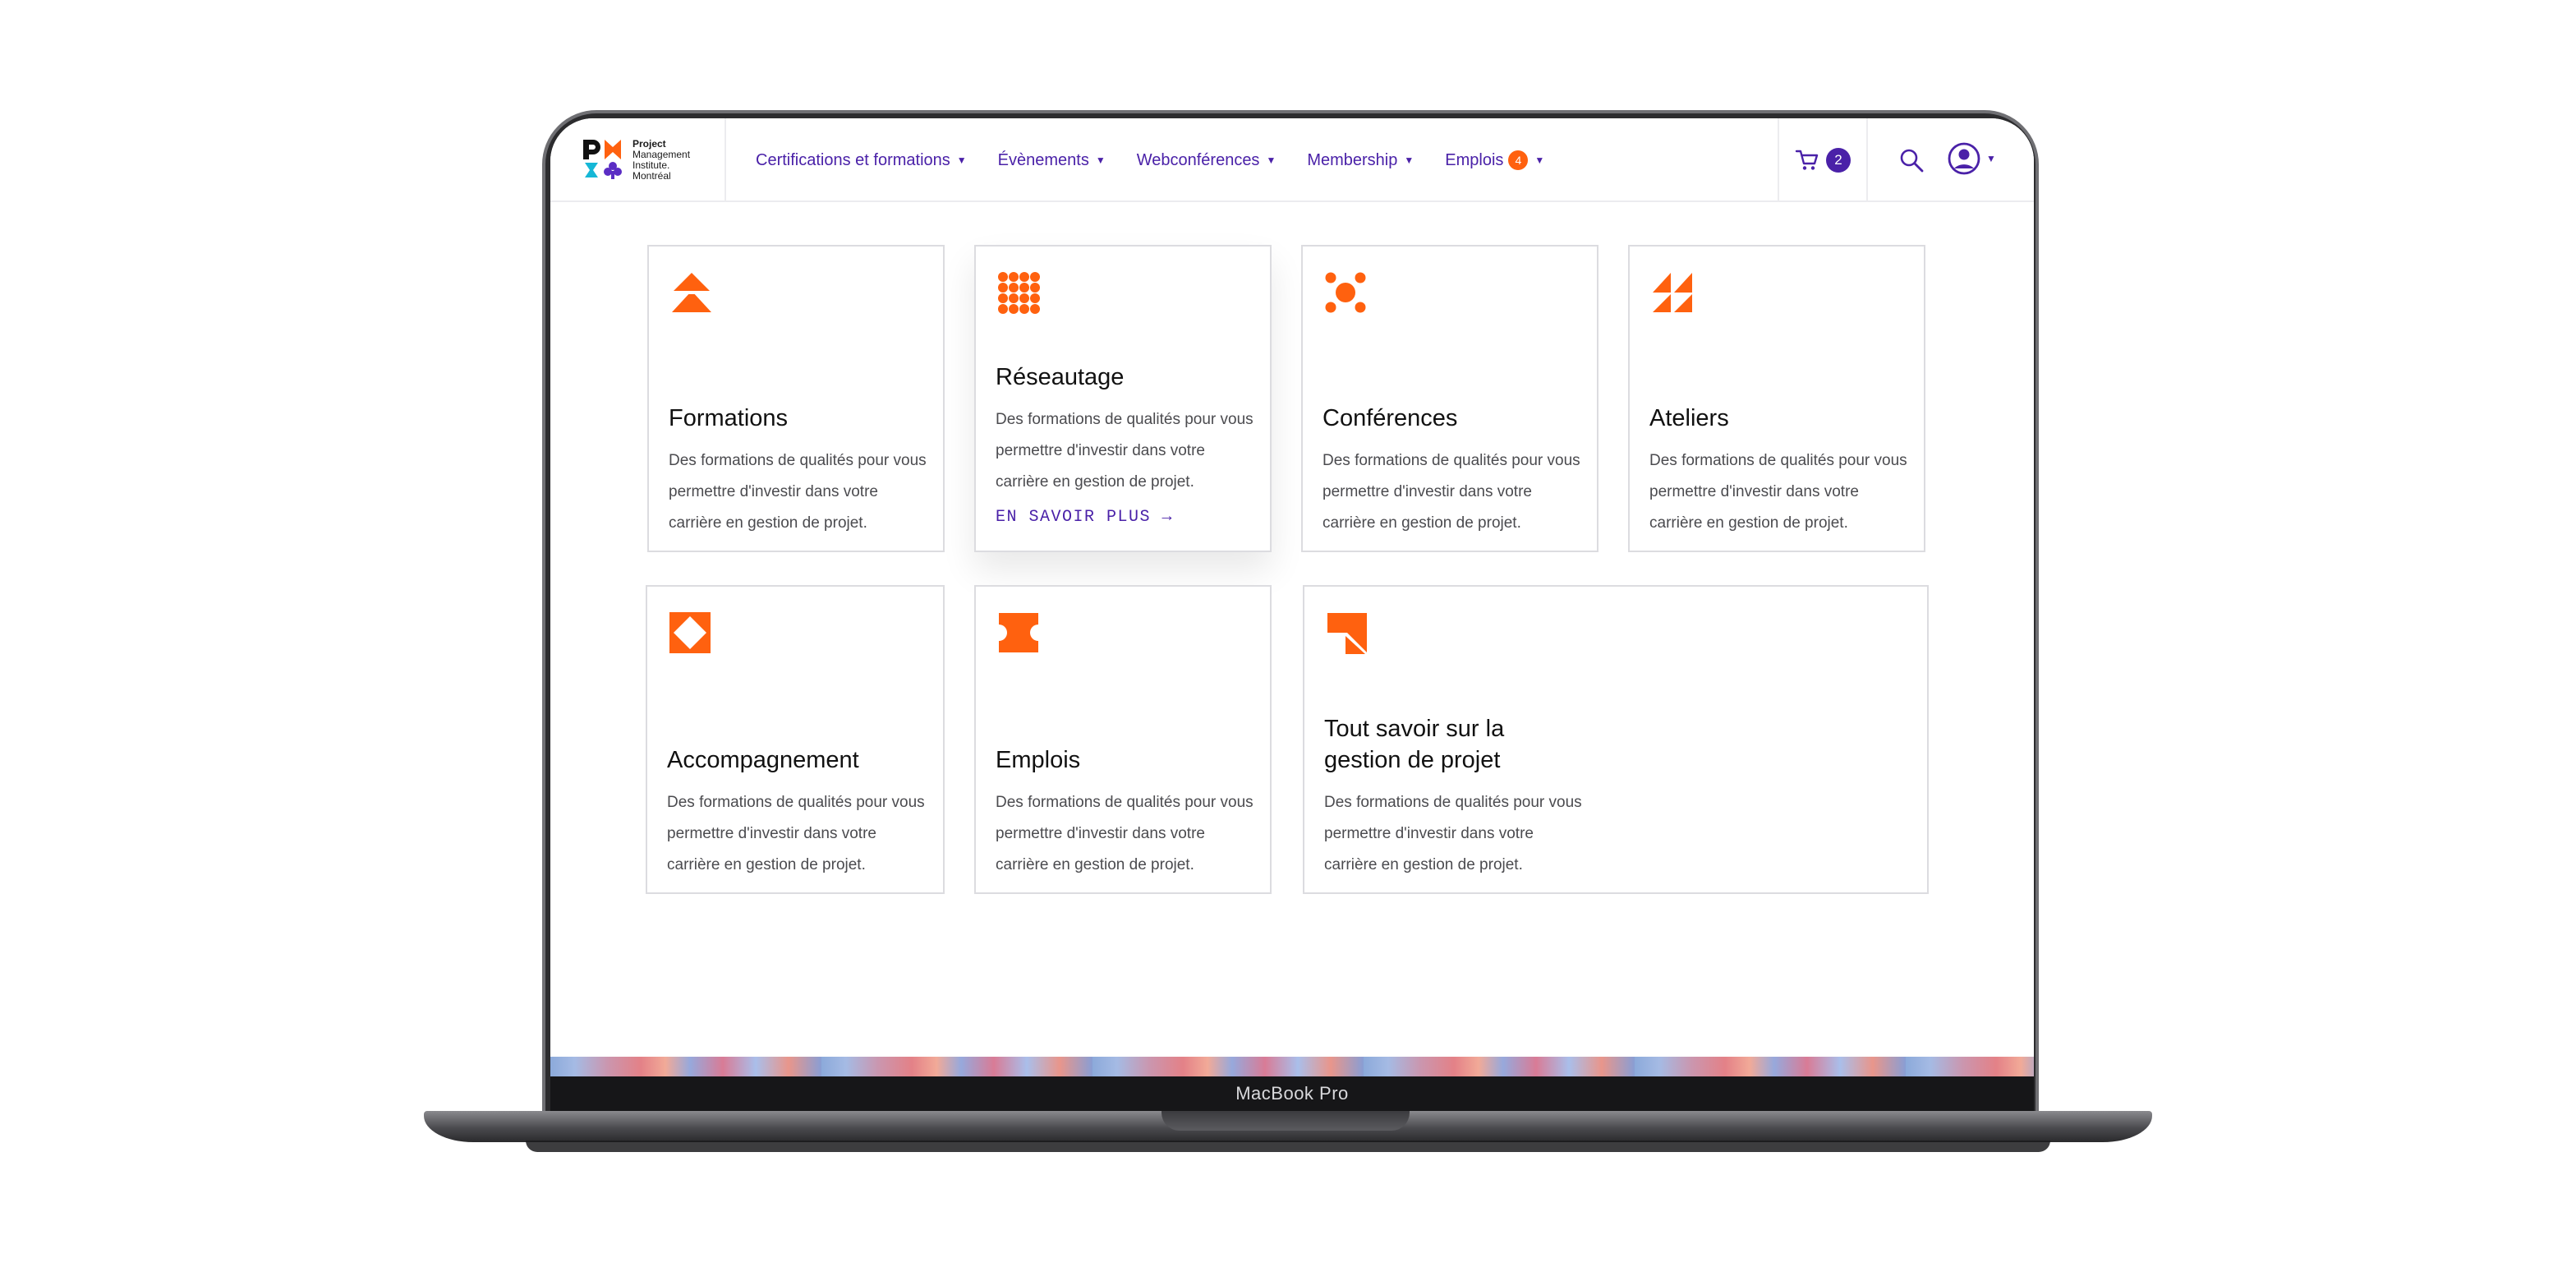 The width and height of the screenshot is (2576, 1272). I want to click on card-title-line-2: gestion de projet, so click(1412, 760).